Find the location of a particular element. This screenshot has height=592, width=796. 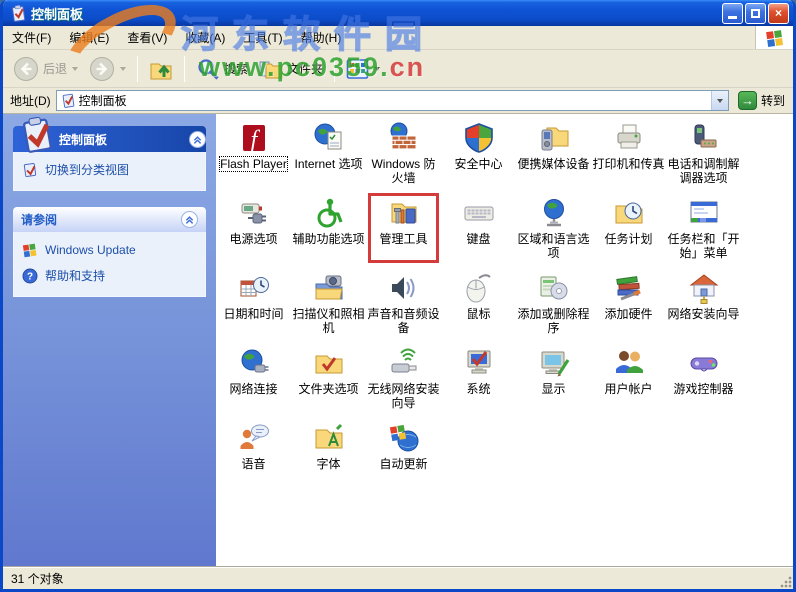

address-bar: 地址(D) 控制面板 → 转到 is located at coordinates (398, 101).